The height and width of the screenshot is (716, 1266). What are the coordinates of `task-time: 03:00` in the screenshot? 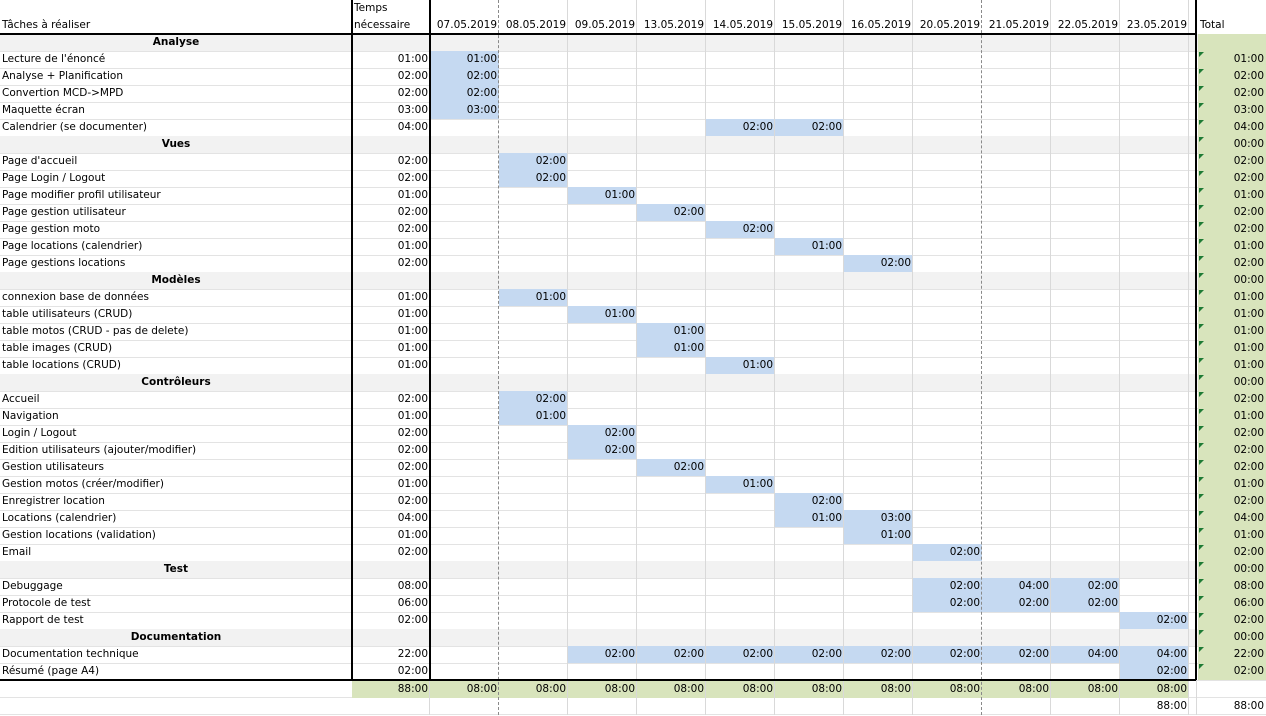 It's located at (391, 110).